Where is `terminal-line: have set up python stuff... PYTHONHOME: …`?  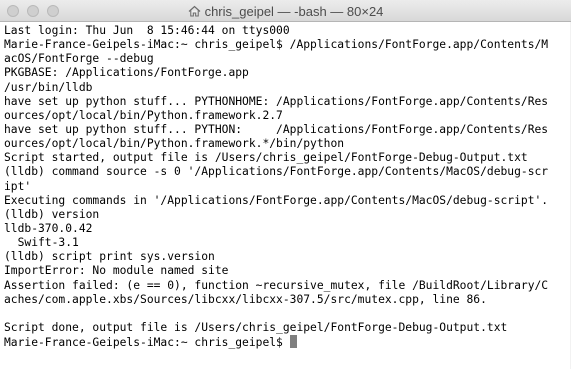
terminal-line: have set up python stuff... PYTHONHOME: … is located at coordinates (276, 101).